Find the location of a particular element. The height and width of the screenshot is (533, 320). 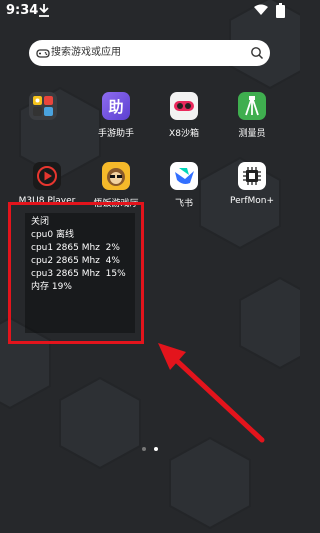

app-x8-sandbox: X8沙箱 is located at coordinates (184, 122).